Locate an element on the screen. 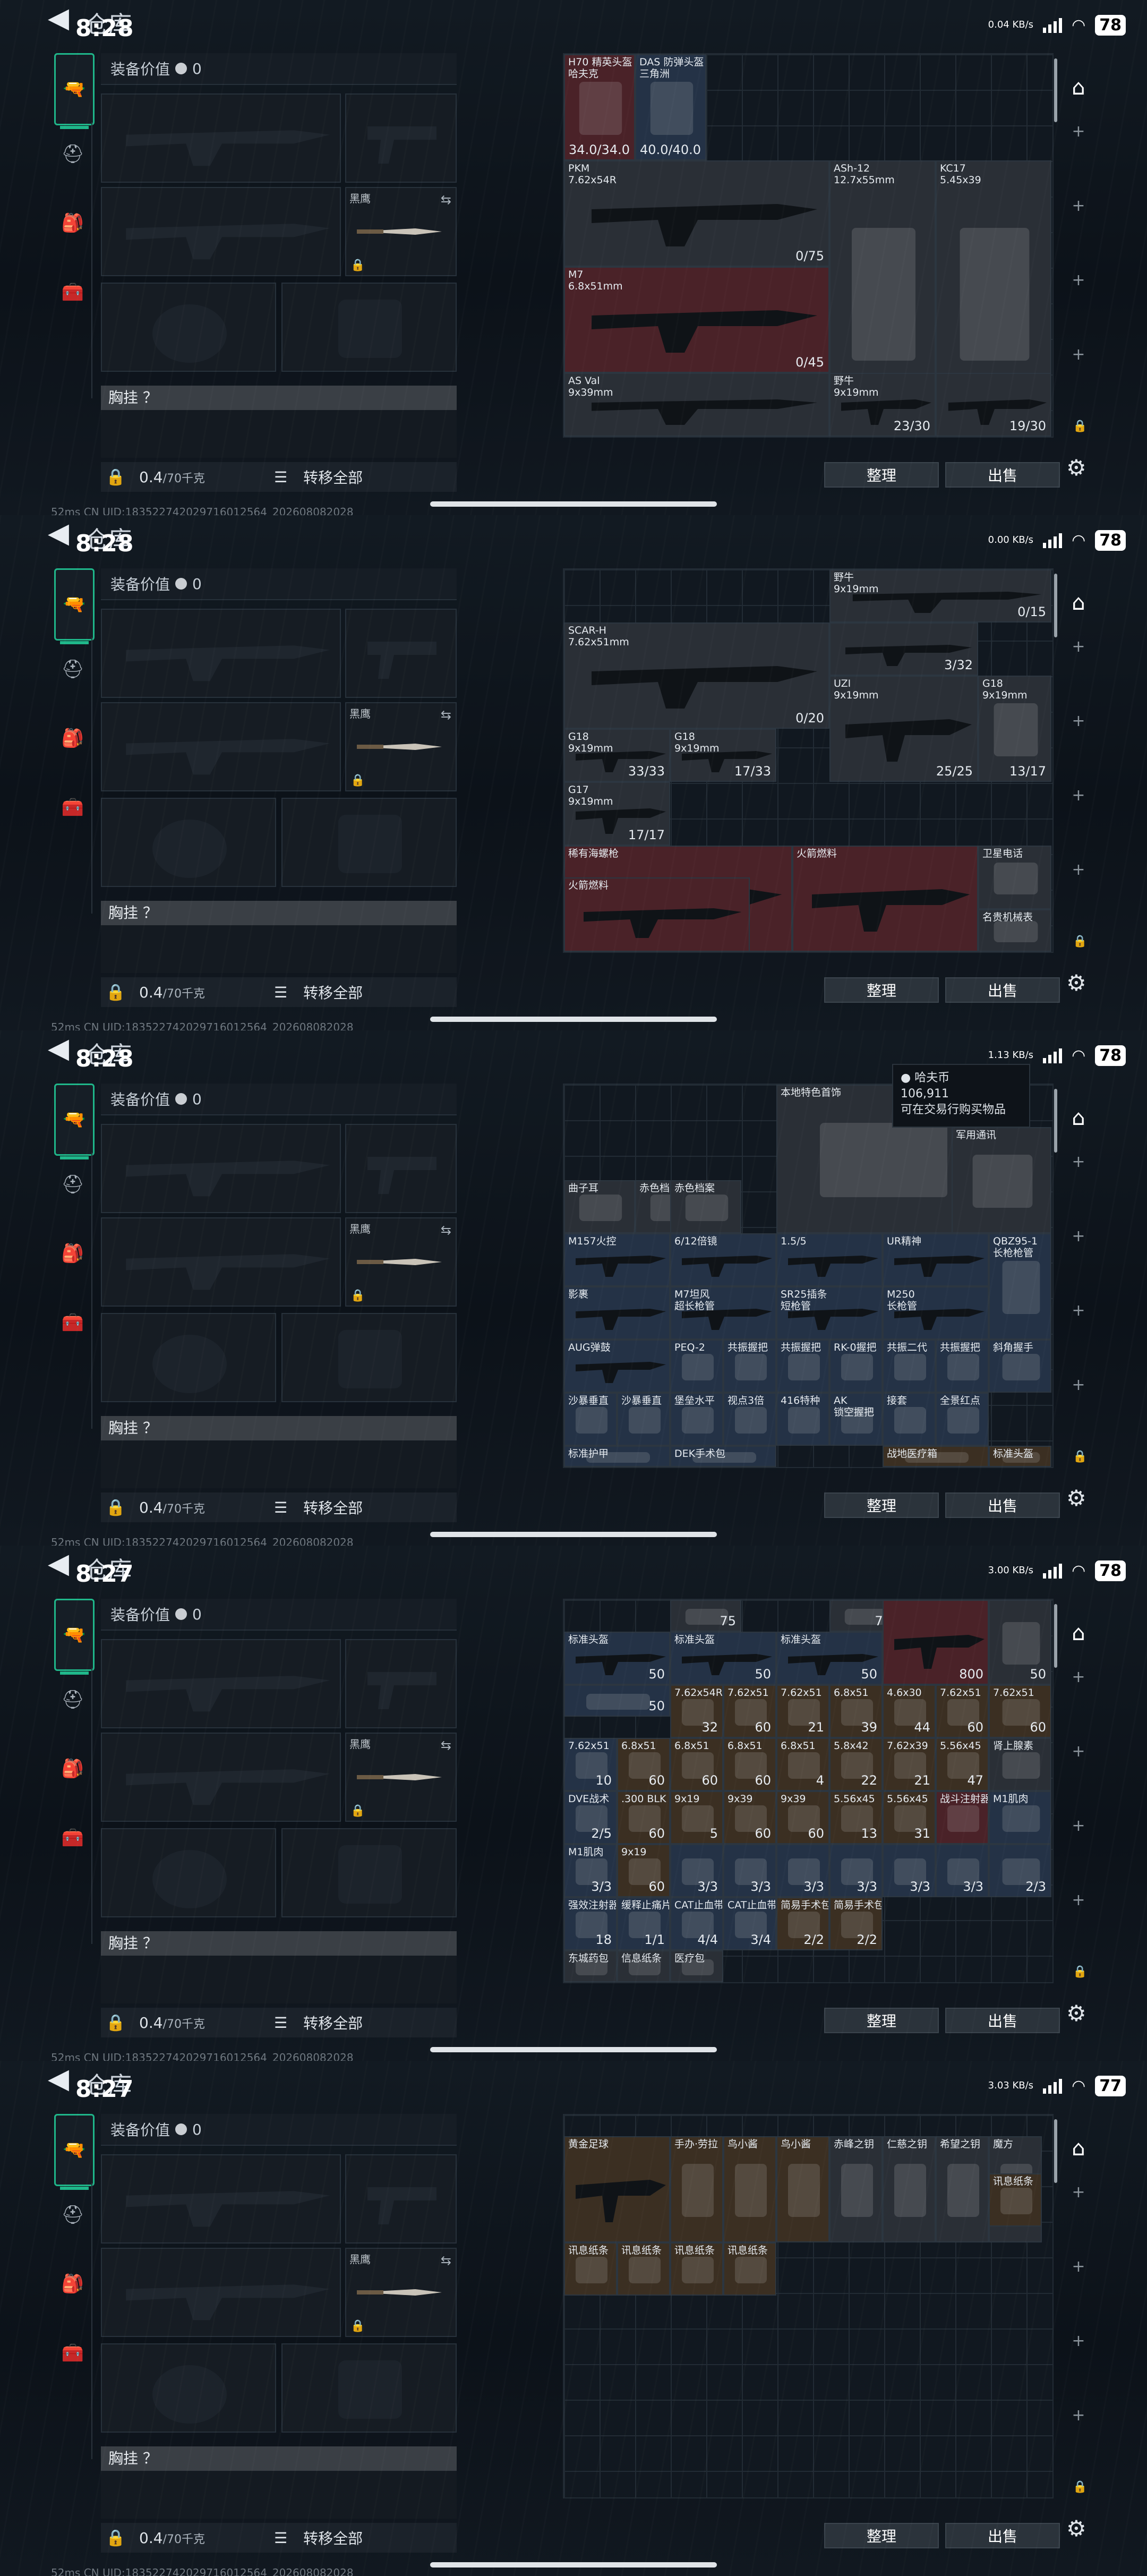 The width and height of the screenshot is (1147, 2576). stash-item: DVE战术 2/5 is located at coordinates (591, 1818).